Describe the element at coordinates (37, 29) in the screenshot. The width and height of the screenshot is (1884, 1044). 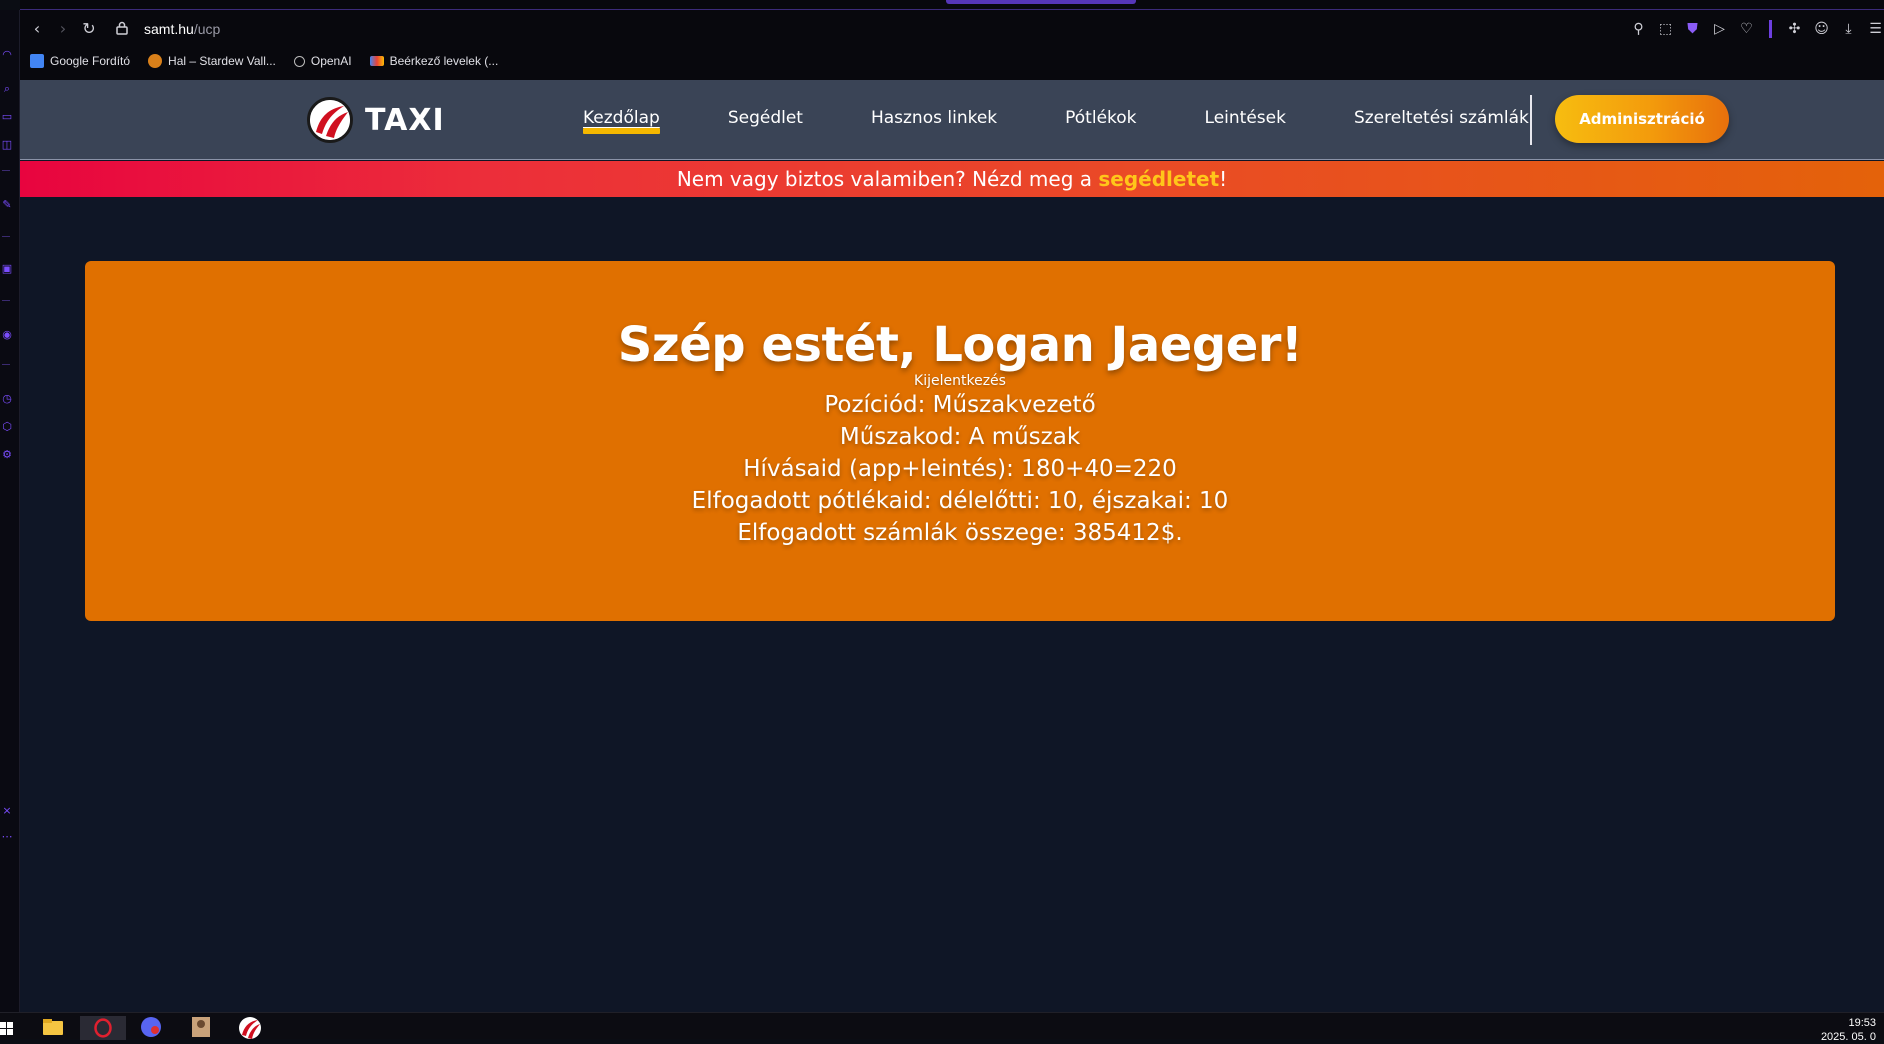
I see `back-icon: ‹` at that location.